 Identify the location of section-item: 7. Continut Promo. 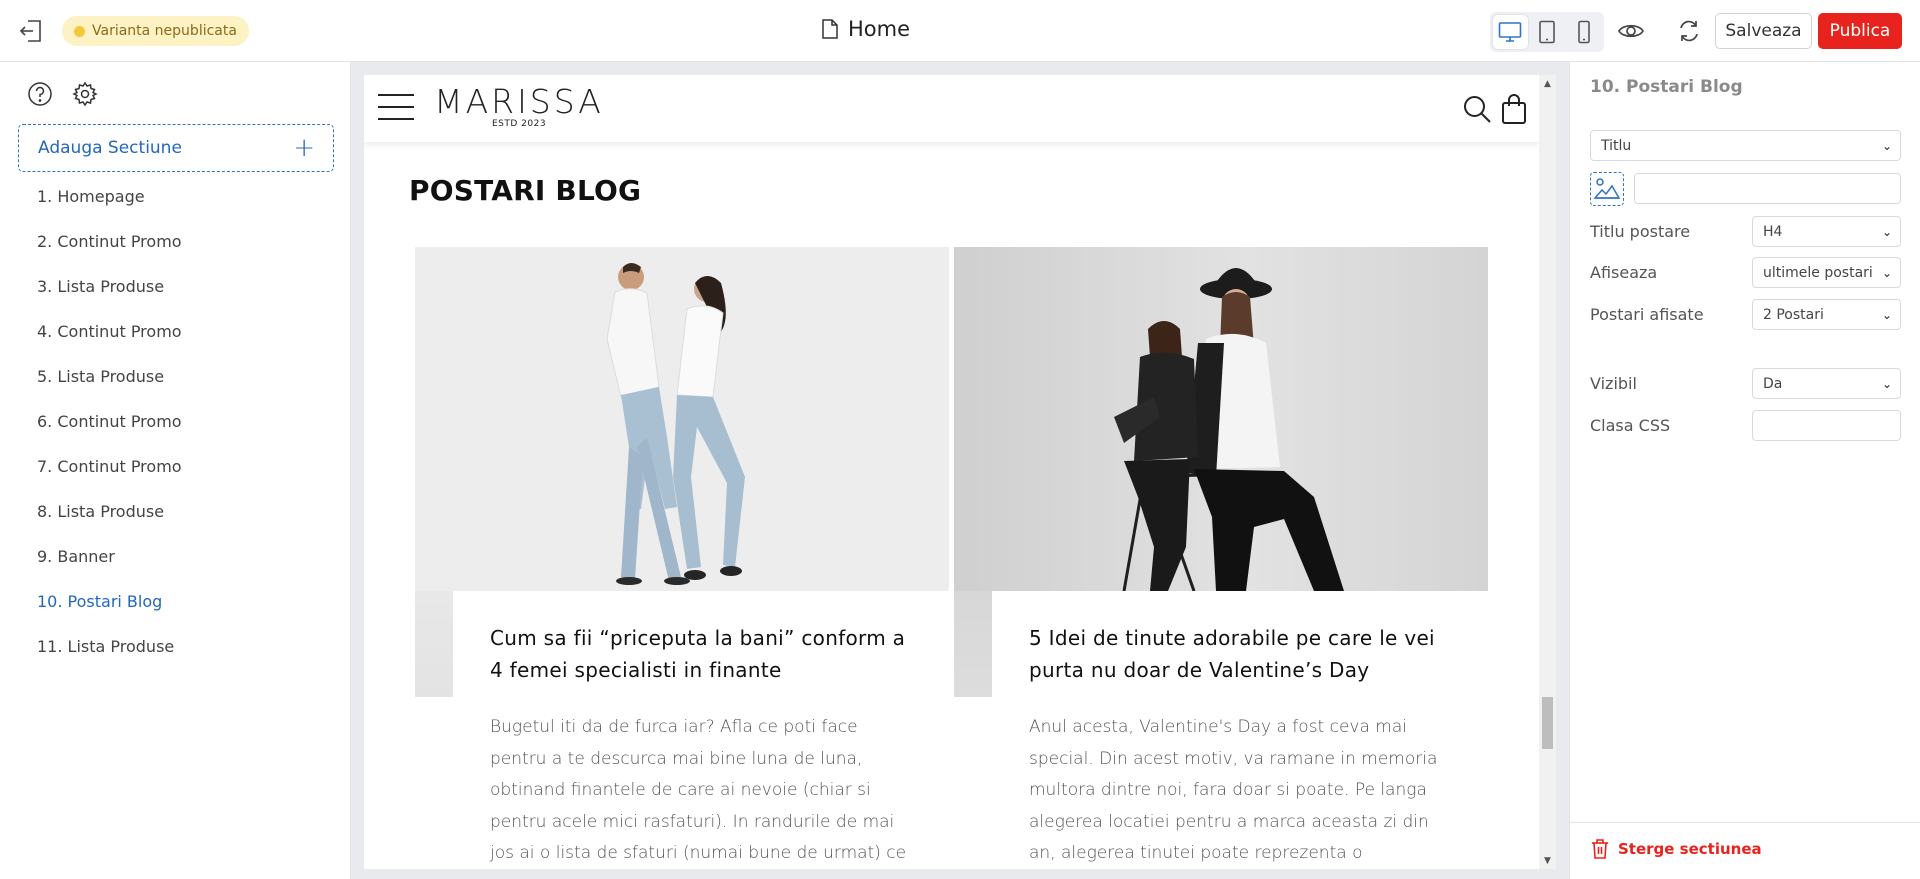
(175, 466).